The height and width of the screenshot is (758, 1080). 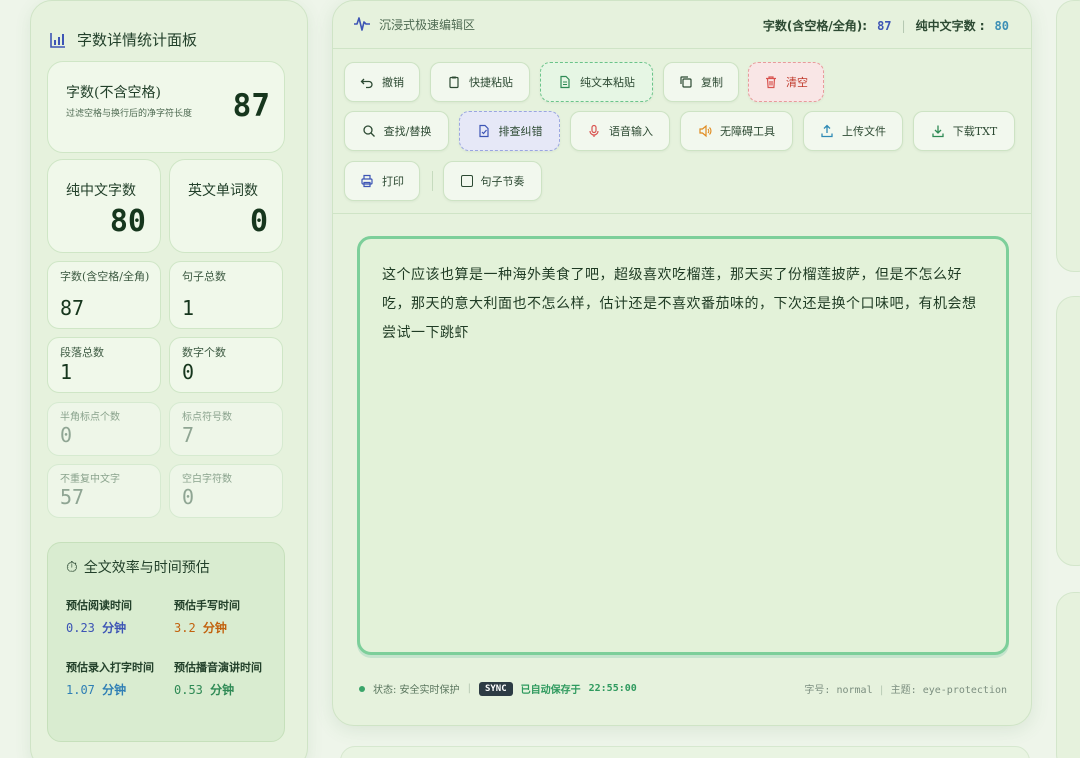 I want to click on handwriting-time: 预估手写时间 3.2 分钟, so click(x=224, y=616).